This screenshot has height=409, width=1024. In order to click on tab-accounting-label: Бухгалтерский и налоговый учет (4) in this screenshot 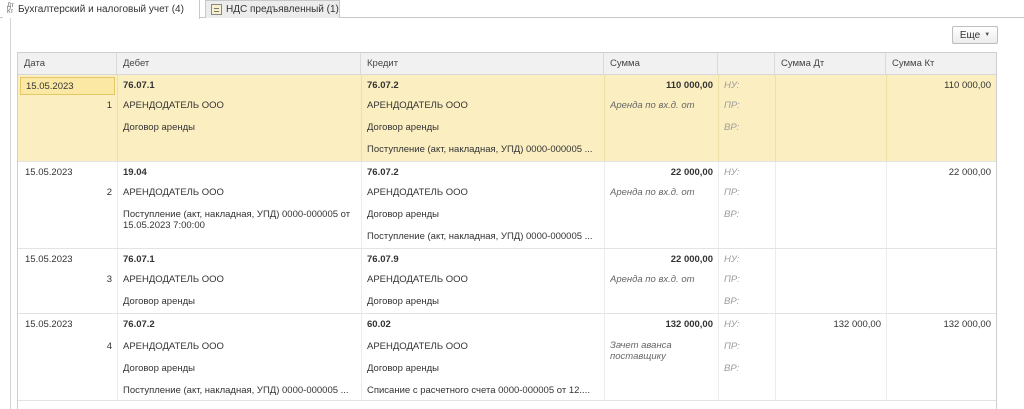, I will do `click(101, 9)`.